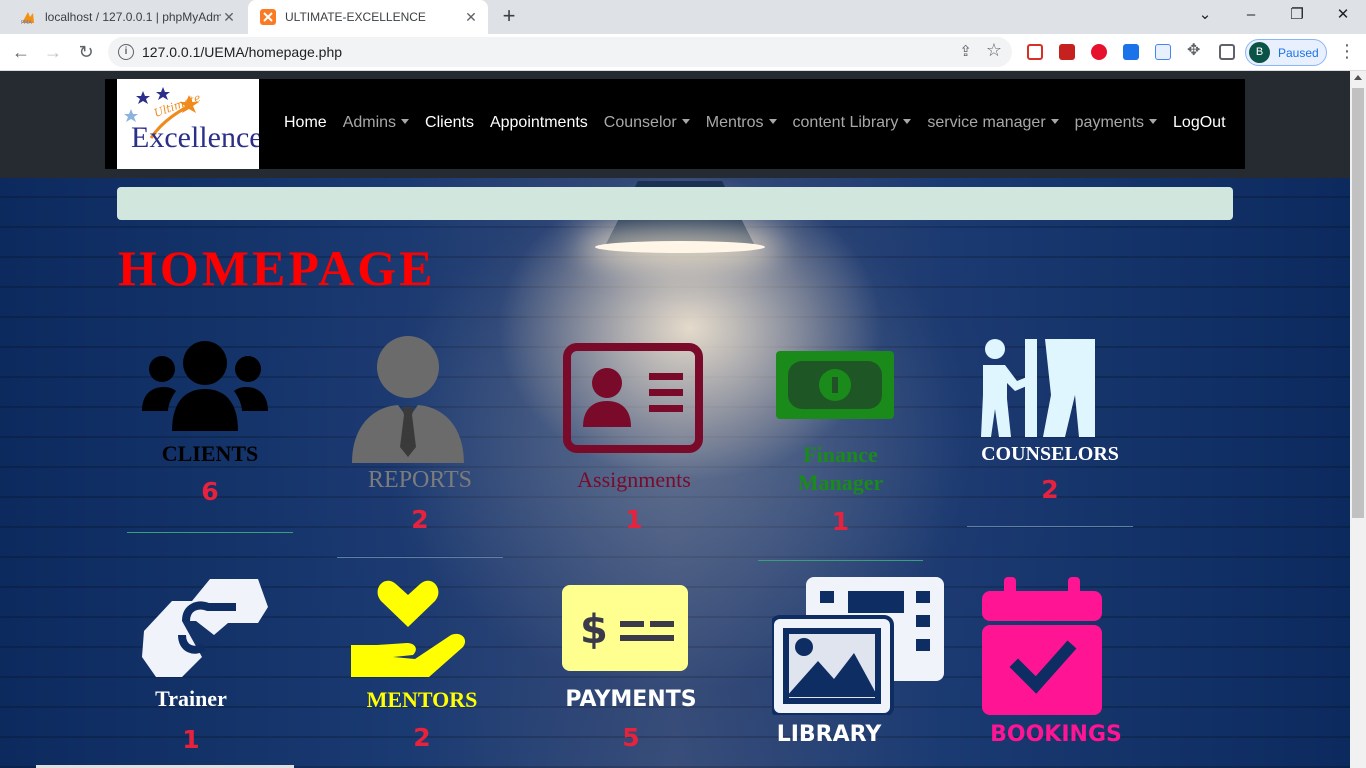  What do you see at coordinates (741, 123) in the screenshot?
I see `nav-mentros-dropdown: Mentros` at bounding box center [741, 123].